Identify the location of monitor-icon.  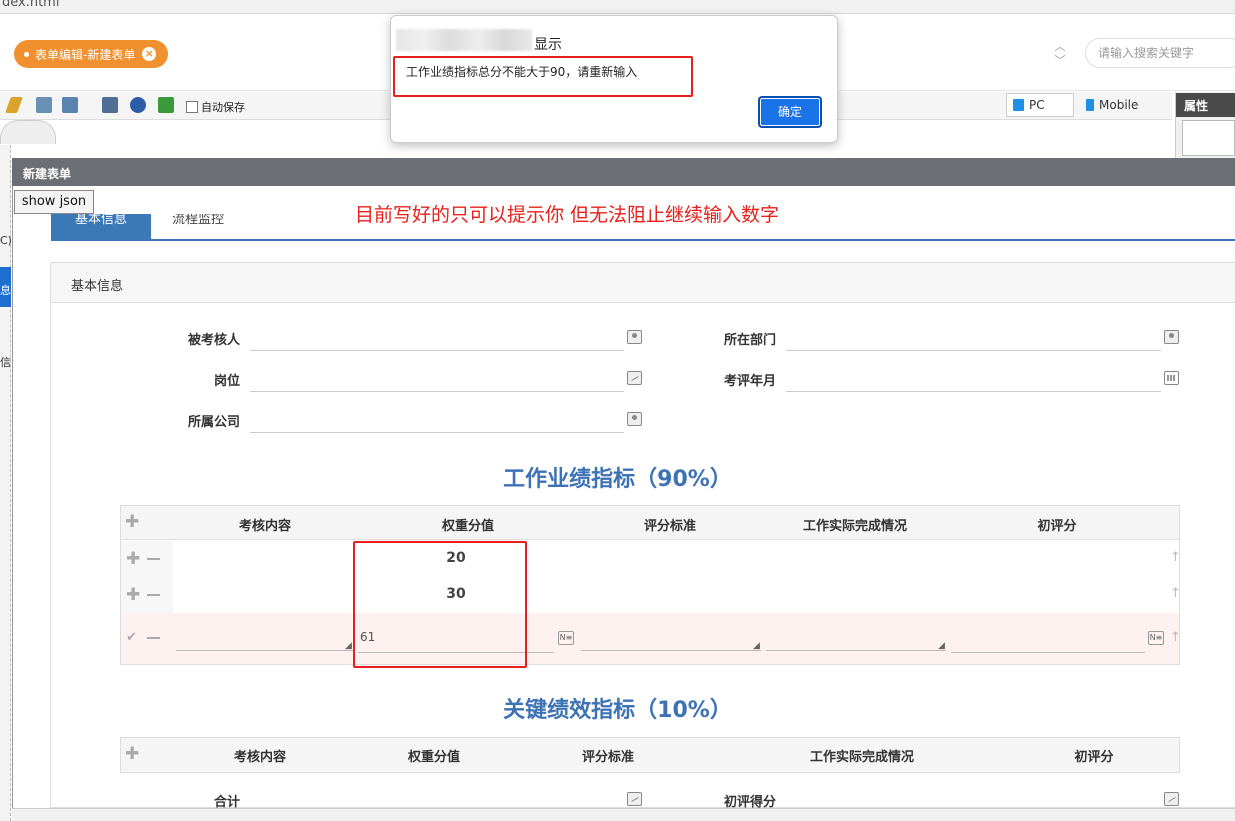
(1018, 105).